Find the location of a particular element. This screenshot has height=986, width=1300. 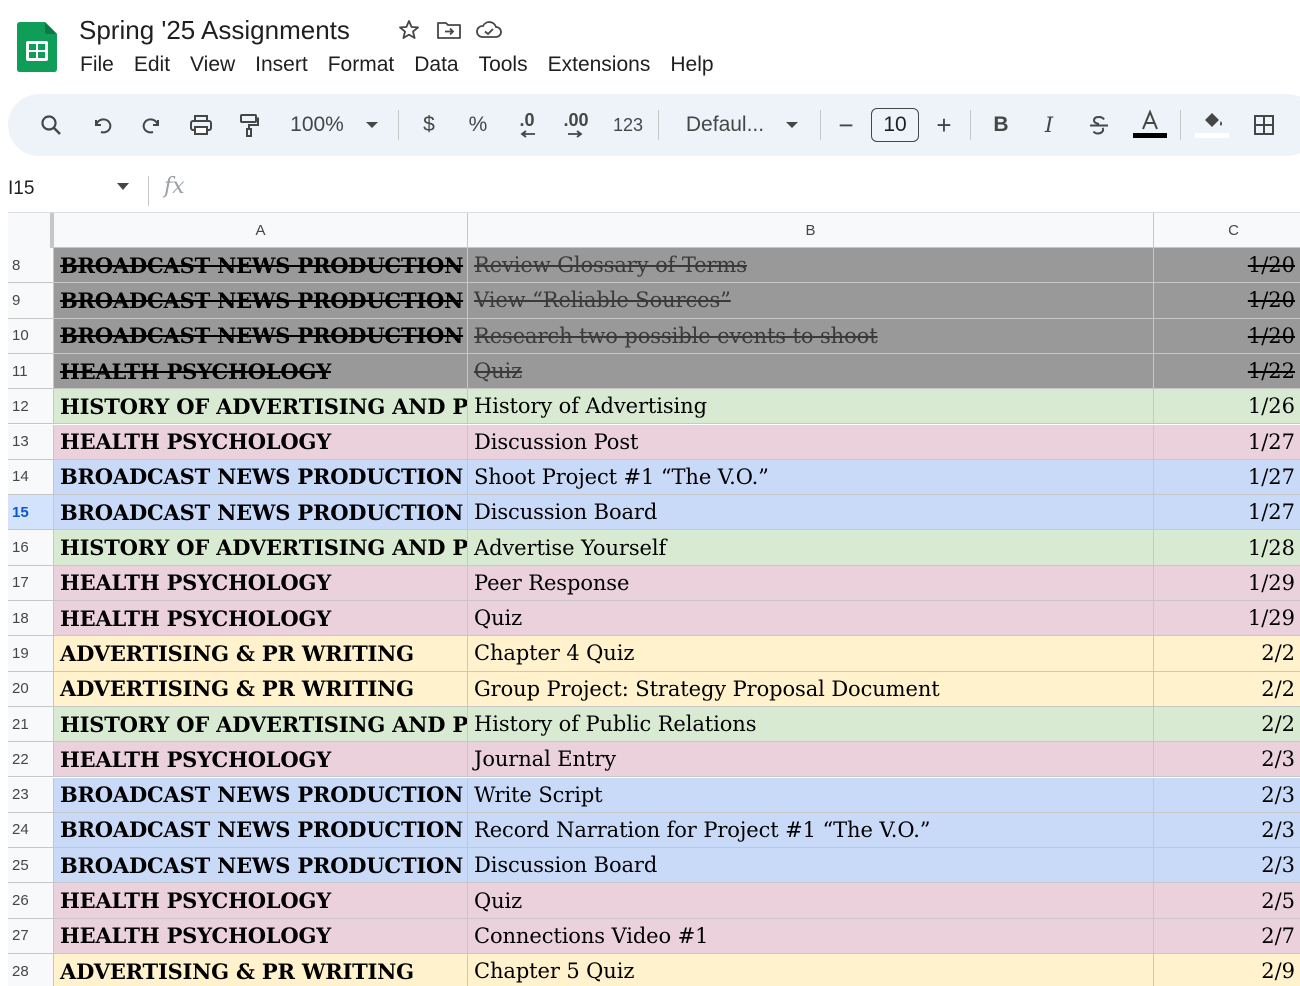

cell-due-date: 2/9 is located at coordinates (1227, 970).